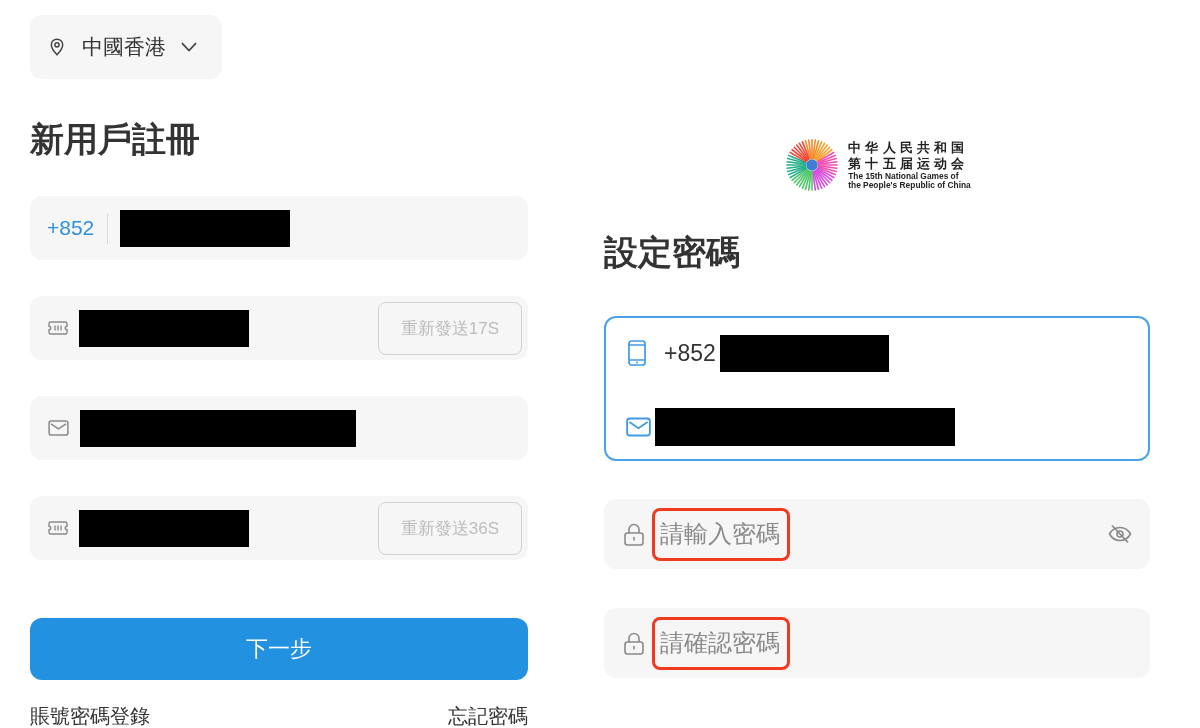 Image resolution: width=1200 pixels, height=728 pixels. What do you see at coordinates (909, 148) in the screenshot?
I see `logo-title-line: 中华人民共和国` at bounding box center [909, 148].